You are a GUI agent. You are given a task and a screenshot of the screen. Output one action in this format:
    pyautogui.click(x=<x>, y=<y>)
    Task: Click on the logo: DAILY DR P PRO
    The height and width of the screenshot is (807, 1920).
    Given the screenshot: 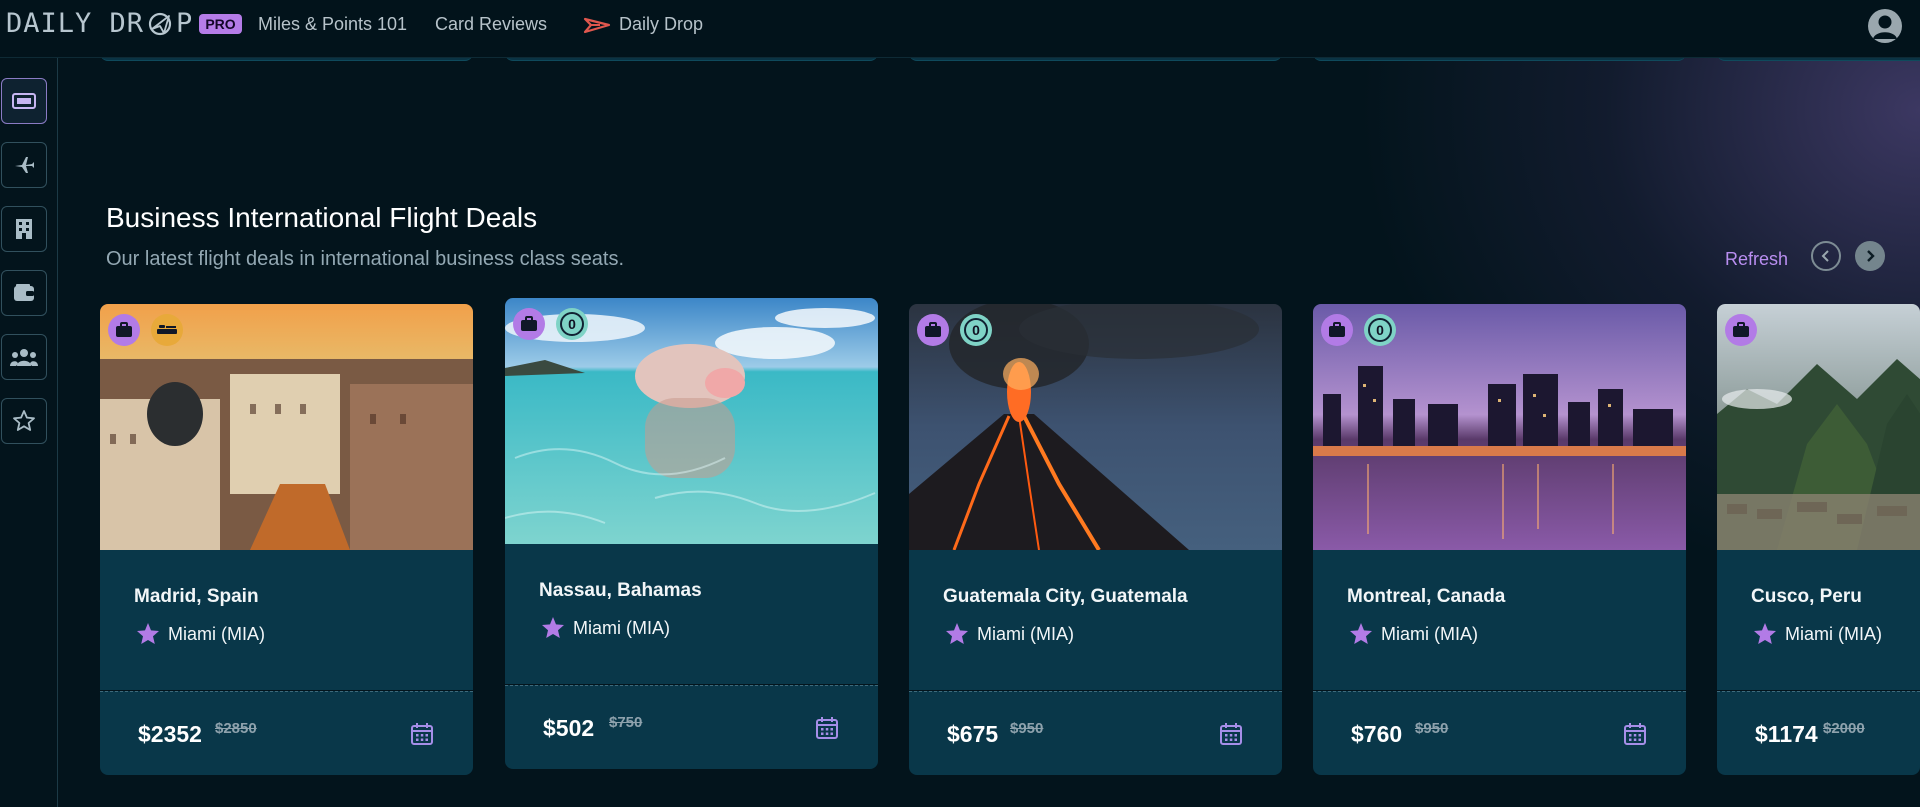 What is the action you would take?
    pyautogui.click(x=124, y=23)
    